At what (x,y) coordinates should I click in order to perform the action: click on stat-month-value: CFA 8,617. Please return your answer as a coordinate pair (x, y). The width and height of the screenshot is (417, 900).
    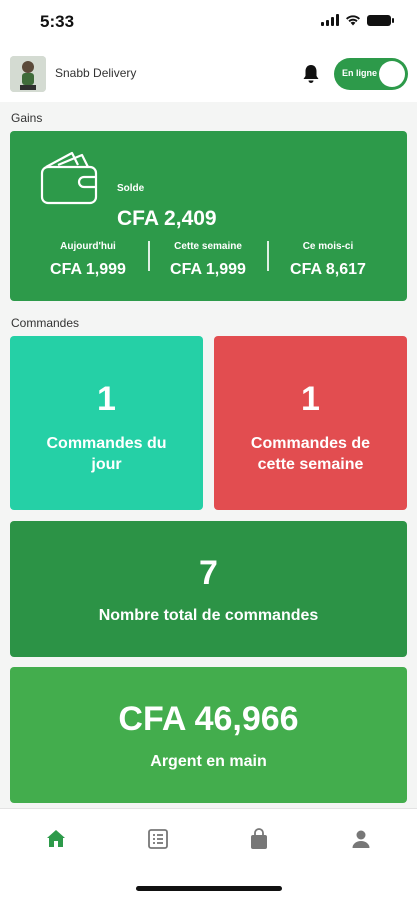
    Looking at the image, I should click on (328, 269).